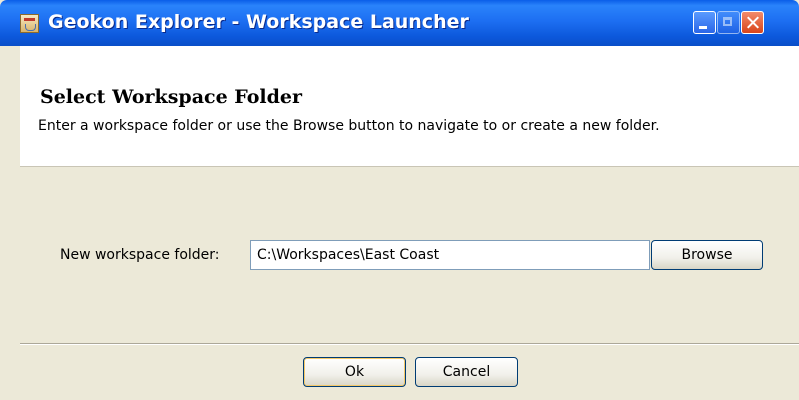  Describe the element at coordinates (409, 344) in the screenshot. I see `footer-separator` at that location.